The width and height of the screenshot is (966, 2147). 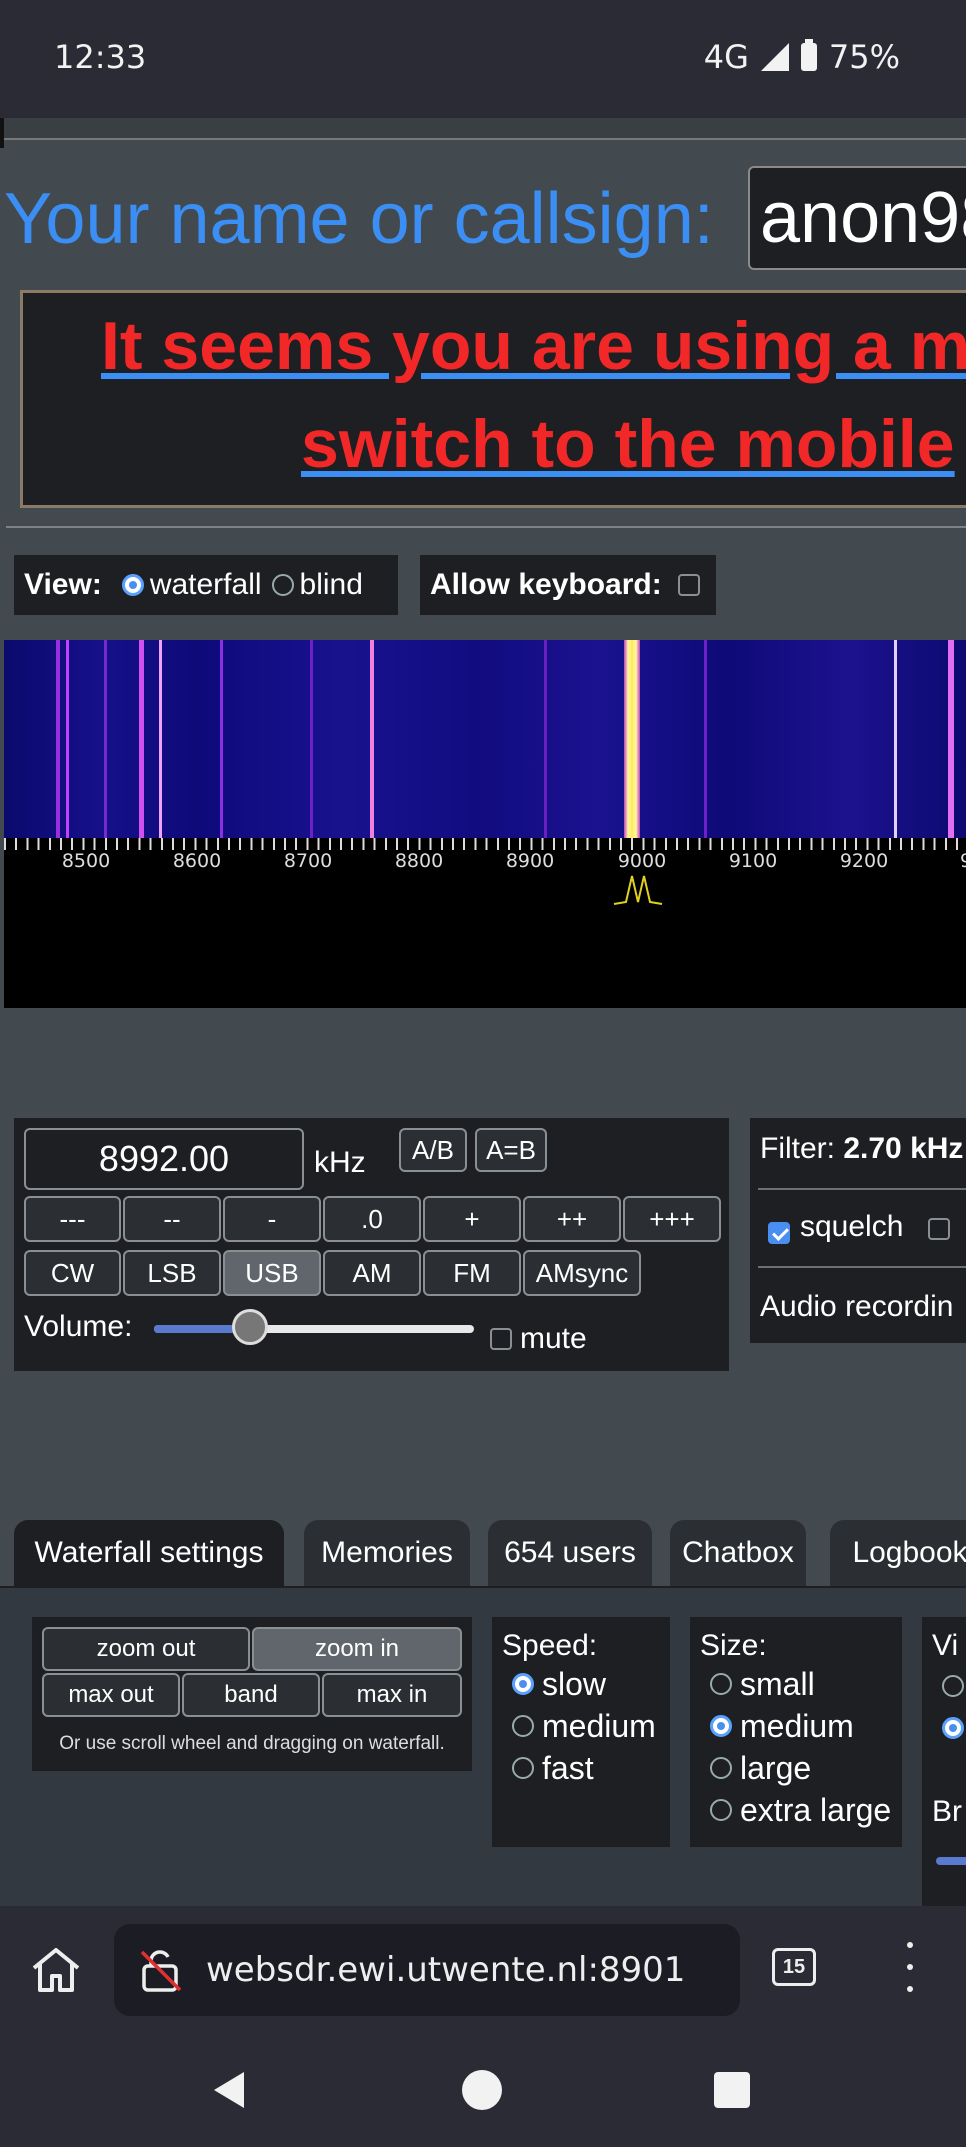 I want to click on speed-fast-label: fast, so click(x=568, y=1768).